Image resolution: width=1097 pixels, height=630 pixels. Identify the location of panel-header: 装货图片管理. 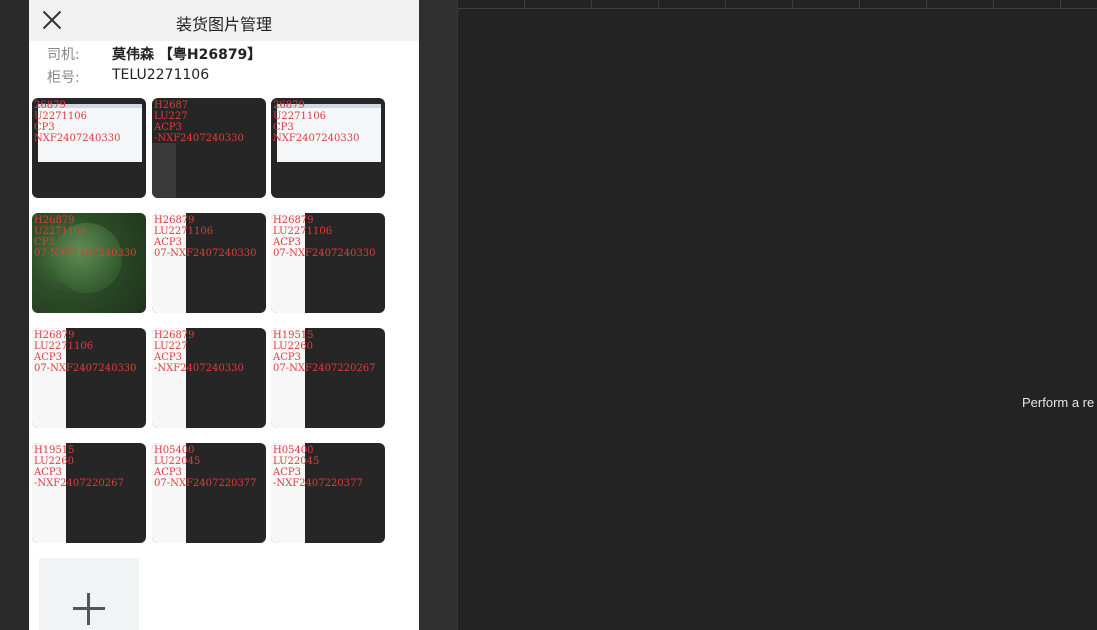
(224, 20).